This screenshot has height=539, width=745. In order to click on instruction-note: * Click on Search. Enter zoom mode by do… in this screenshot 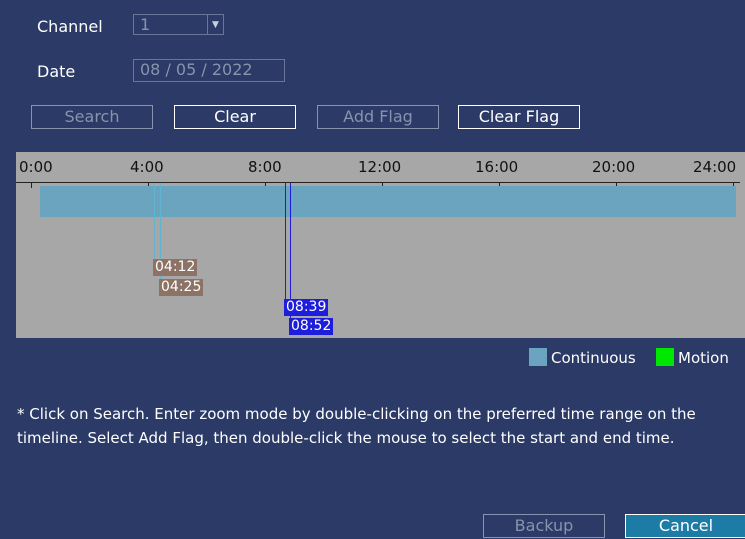, I will do `click(356, 426)`.